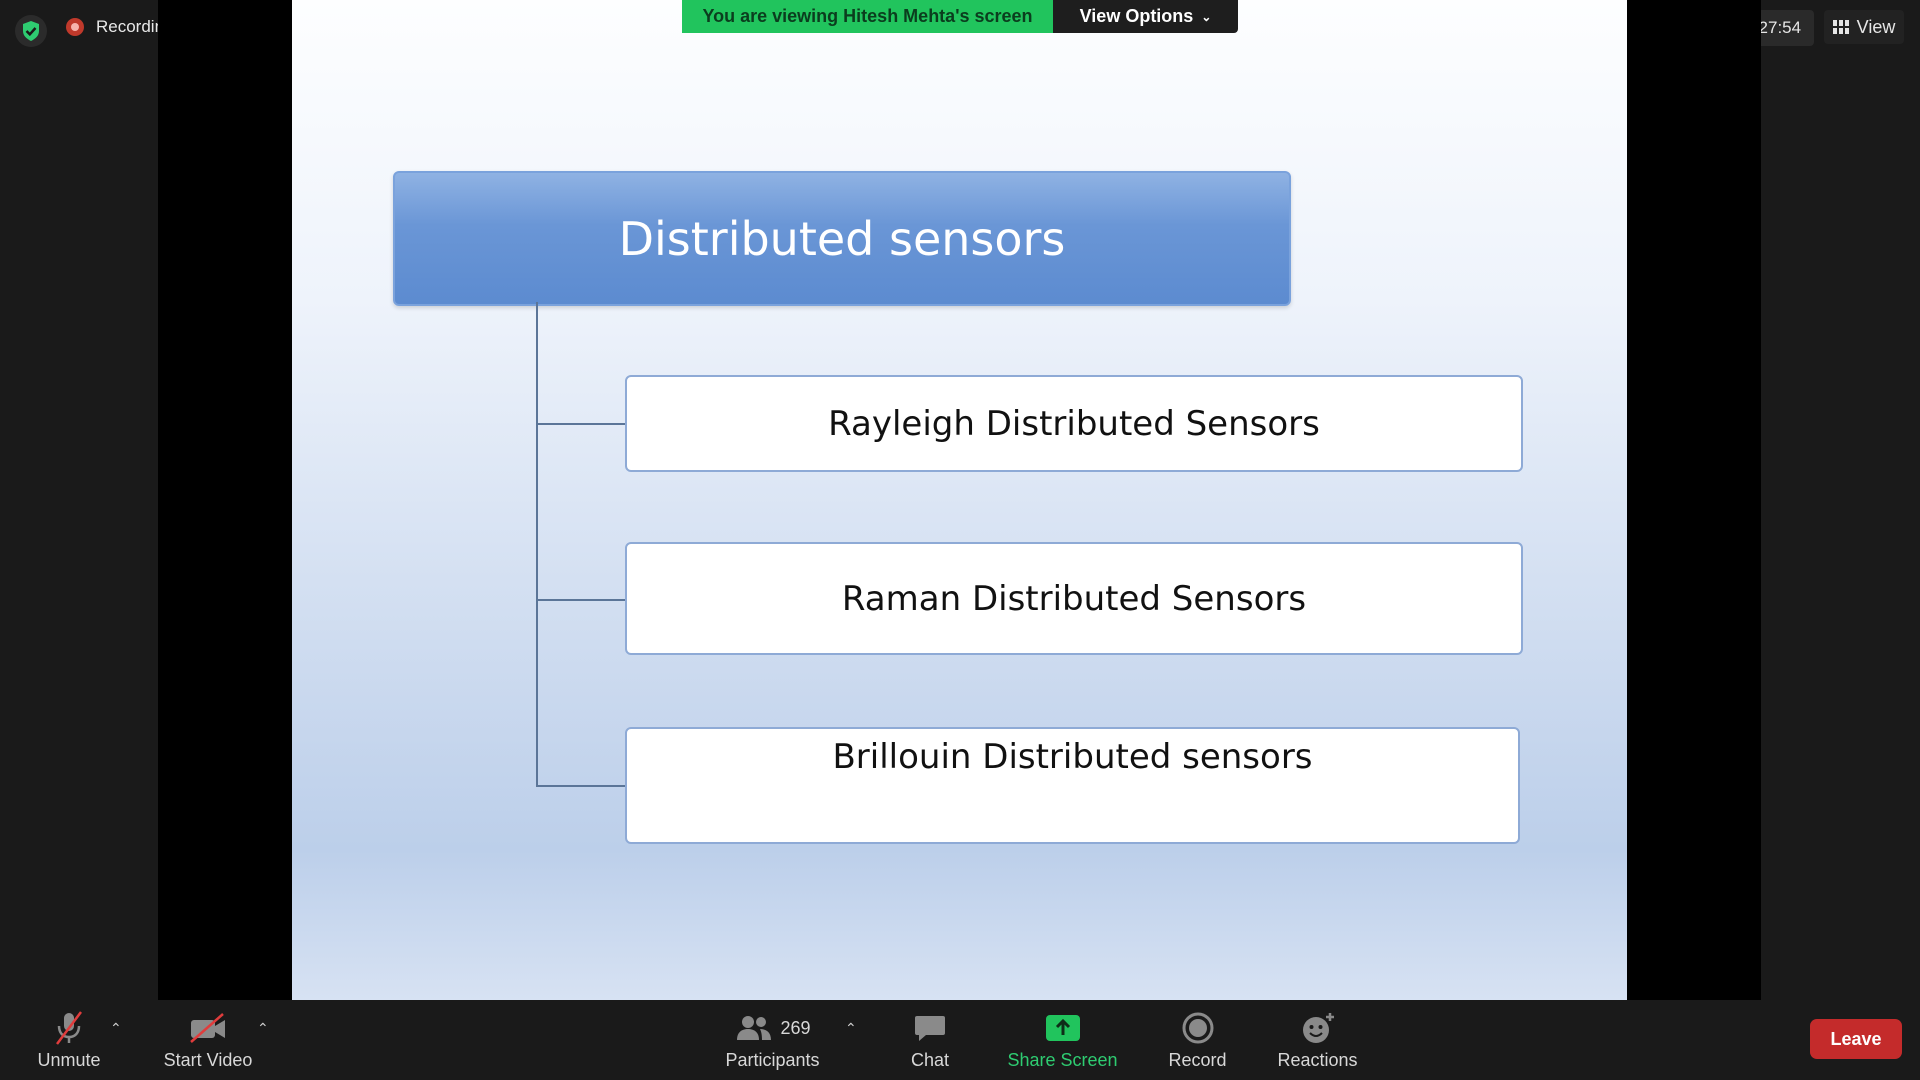  Describe the element at coordinates (795, 1027) in the screenshot. I see `participant-count: 269` at that location.